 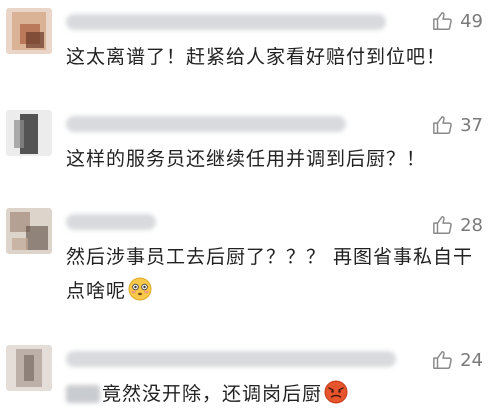 What do you see at coordinates (140, 289) in the screenshot?
I see `flushed-face-icon` at bounding box center [140, 289].